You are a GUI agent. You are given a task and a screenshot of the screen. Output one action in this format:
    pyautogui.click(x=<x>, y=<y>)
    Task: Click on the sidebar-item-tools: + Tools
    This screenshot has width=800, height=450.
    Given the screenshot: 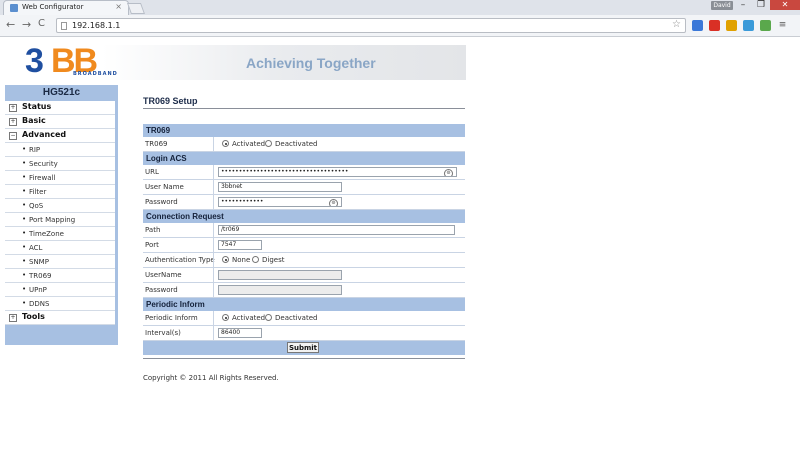 What is the action you would take?
    pyautogui.click(x=60, y=318)
    